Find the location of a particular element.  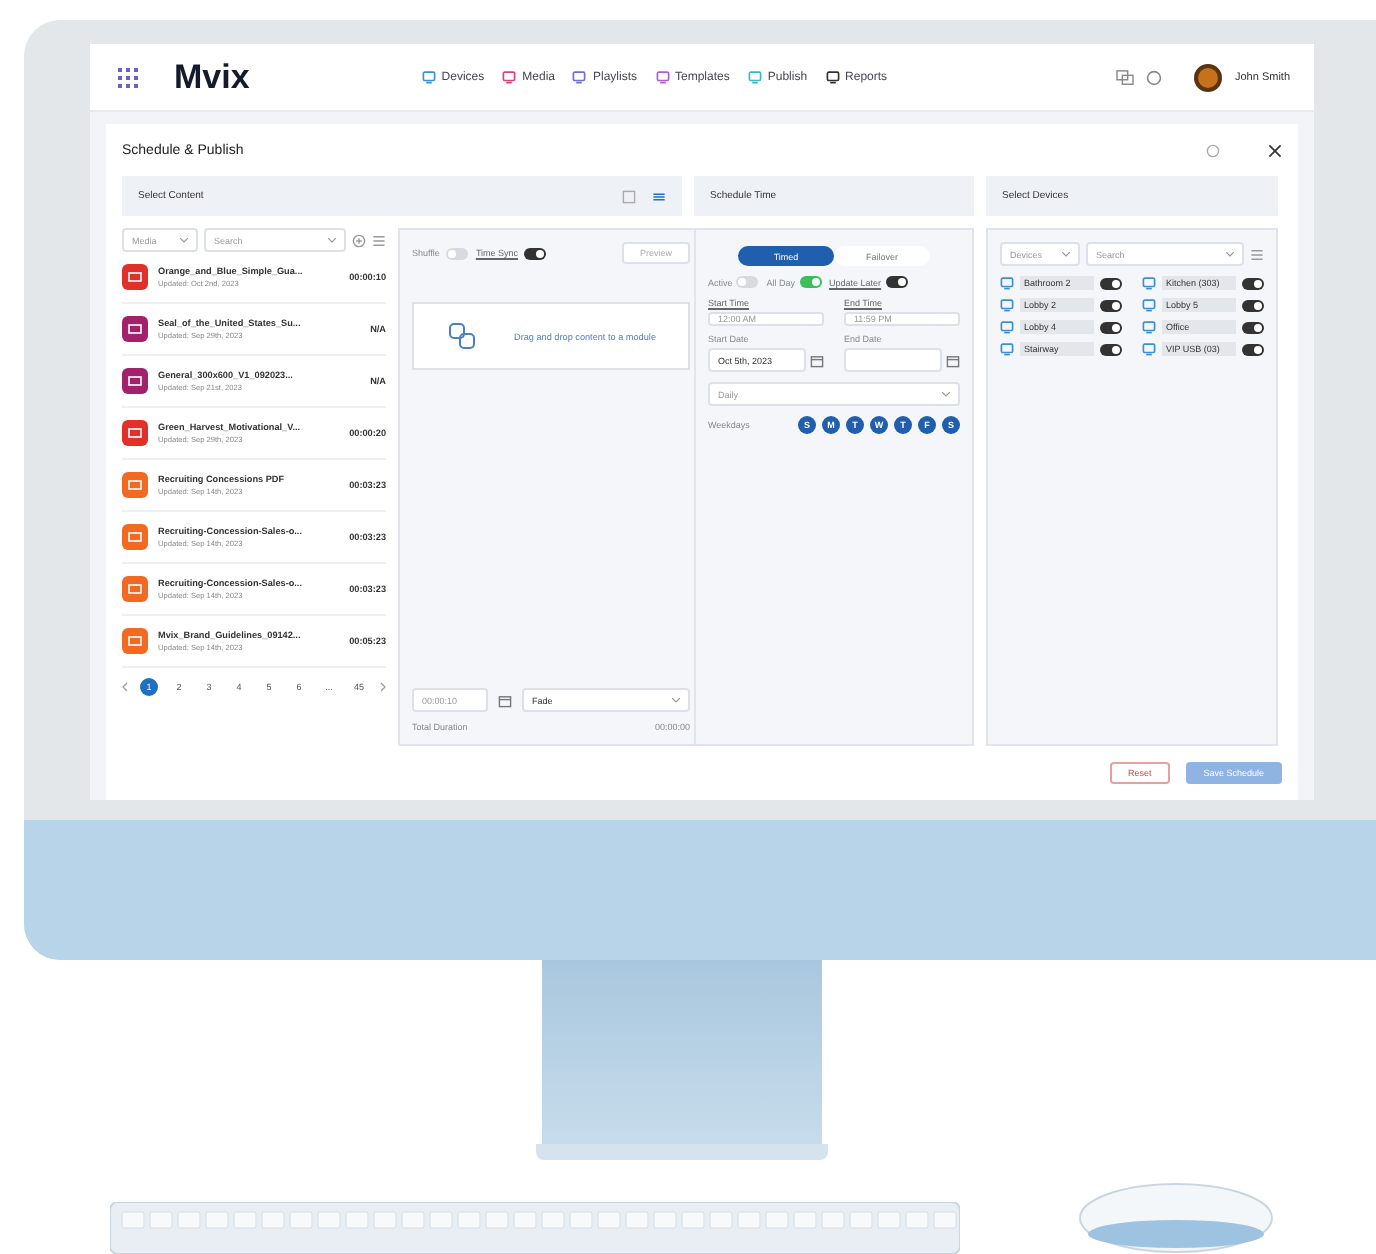

end-date-field is located at coordinates (893, 360).